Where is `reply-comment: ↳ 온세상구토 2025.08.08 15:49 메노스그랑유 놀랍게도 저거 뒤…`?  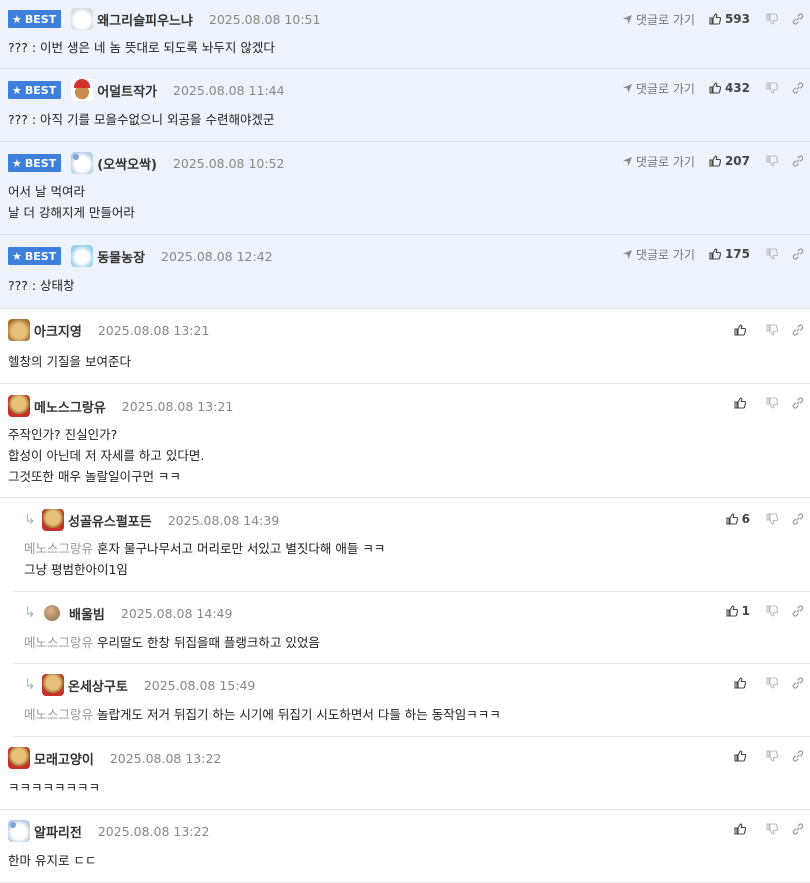 reply-comment: ↳ 온세상구토 2025.08.08 15:49 메노스그랑유 놀랍게도 저거 뒤… is located at coordinates (412, 700).